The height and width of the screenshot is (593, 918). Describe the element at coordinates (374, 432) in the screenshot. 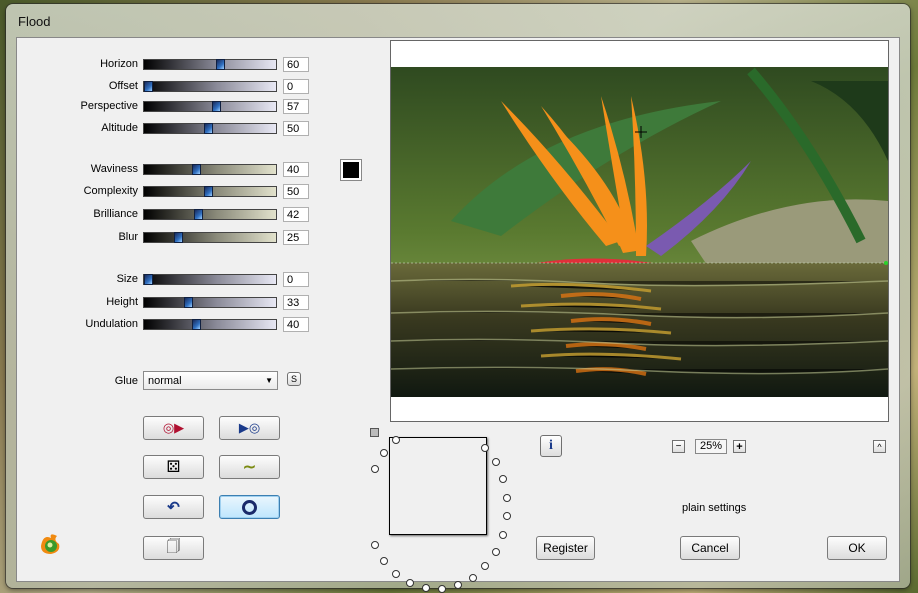

I see `navigator-handle` at that location.